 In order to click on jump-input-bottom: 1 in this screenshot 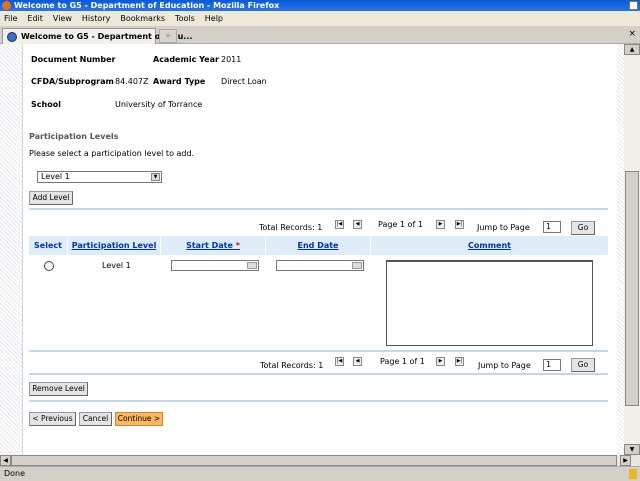, I will do `click(552, 365)`.